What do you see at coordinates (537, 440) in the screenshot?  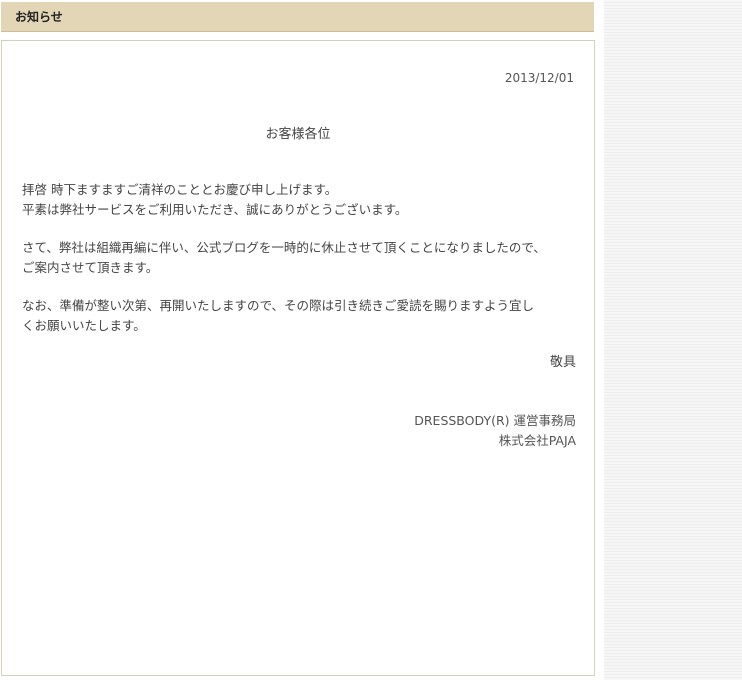 I see `signature-company: 株式会社PAJA` at bounding box center [537, 440].